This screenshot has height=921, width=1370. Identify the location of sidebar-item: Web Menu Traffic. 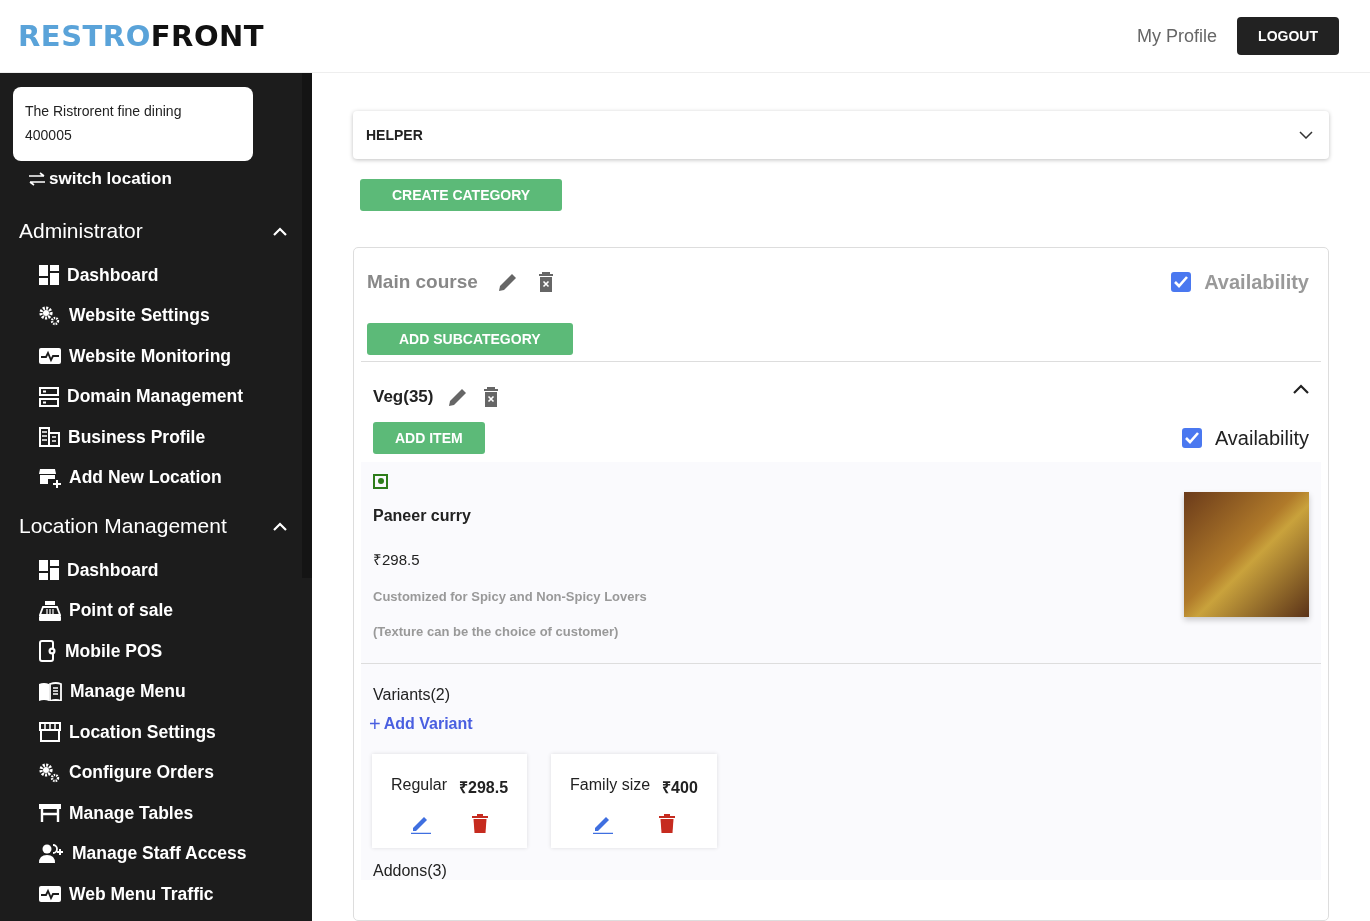
(151, 894).